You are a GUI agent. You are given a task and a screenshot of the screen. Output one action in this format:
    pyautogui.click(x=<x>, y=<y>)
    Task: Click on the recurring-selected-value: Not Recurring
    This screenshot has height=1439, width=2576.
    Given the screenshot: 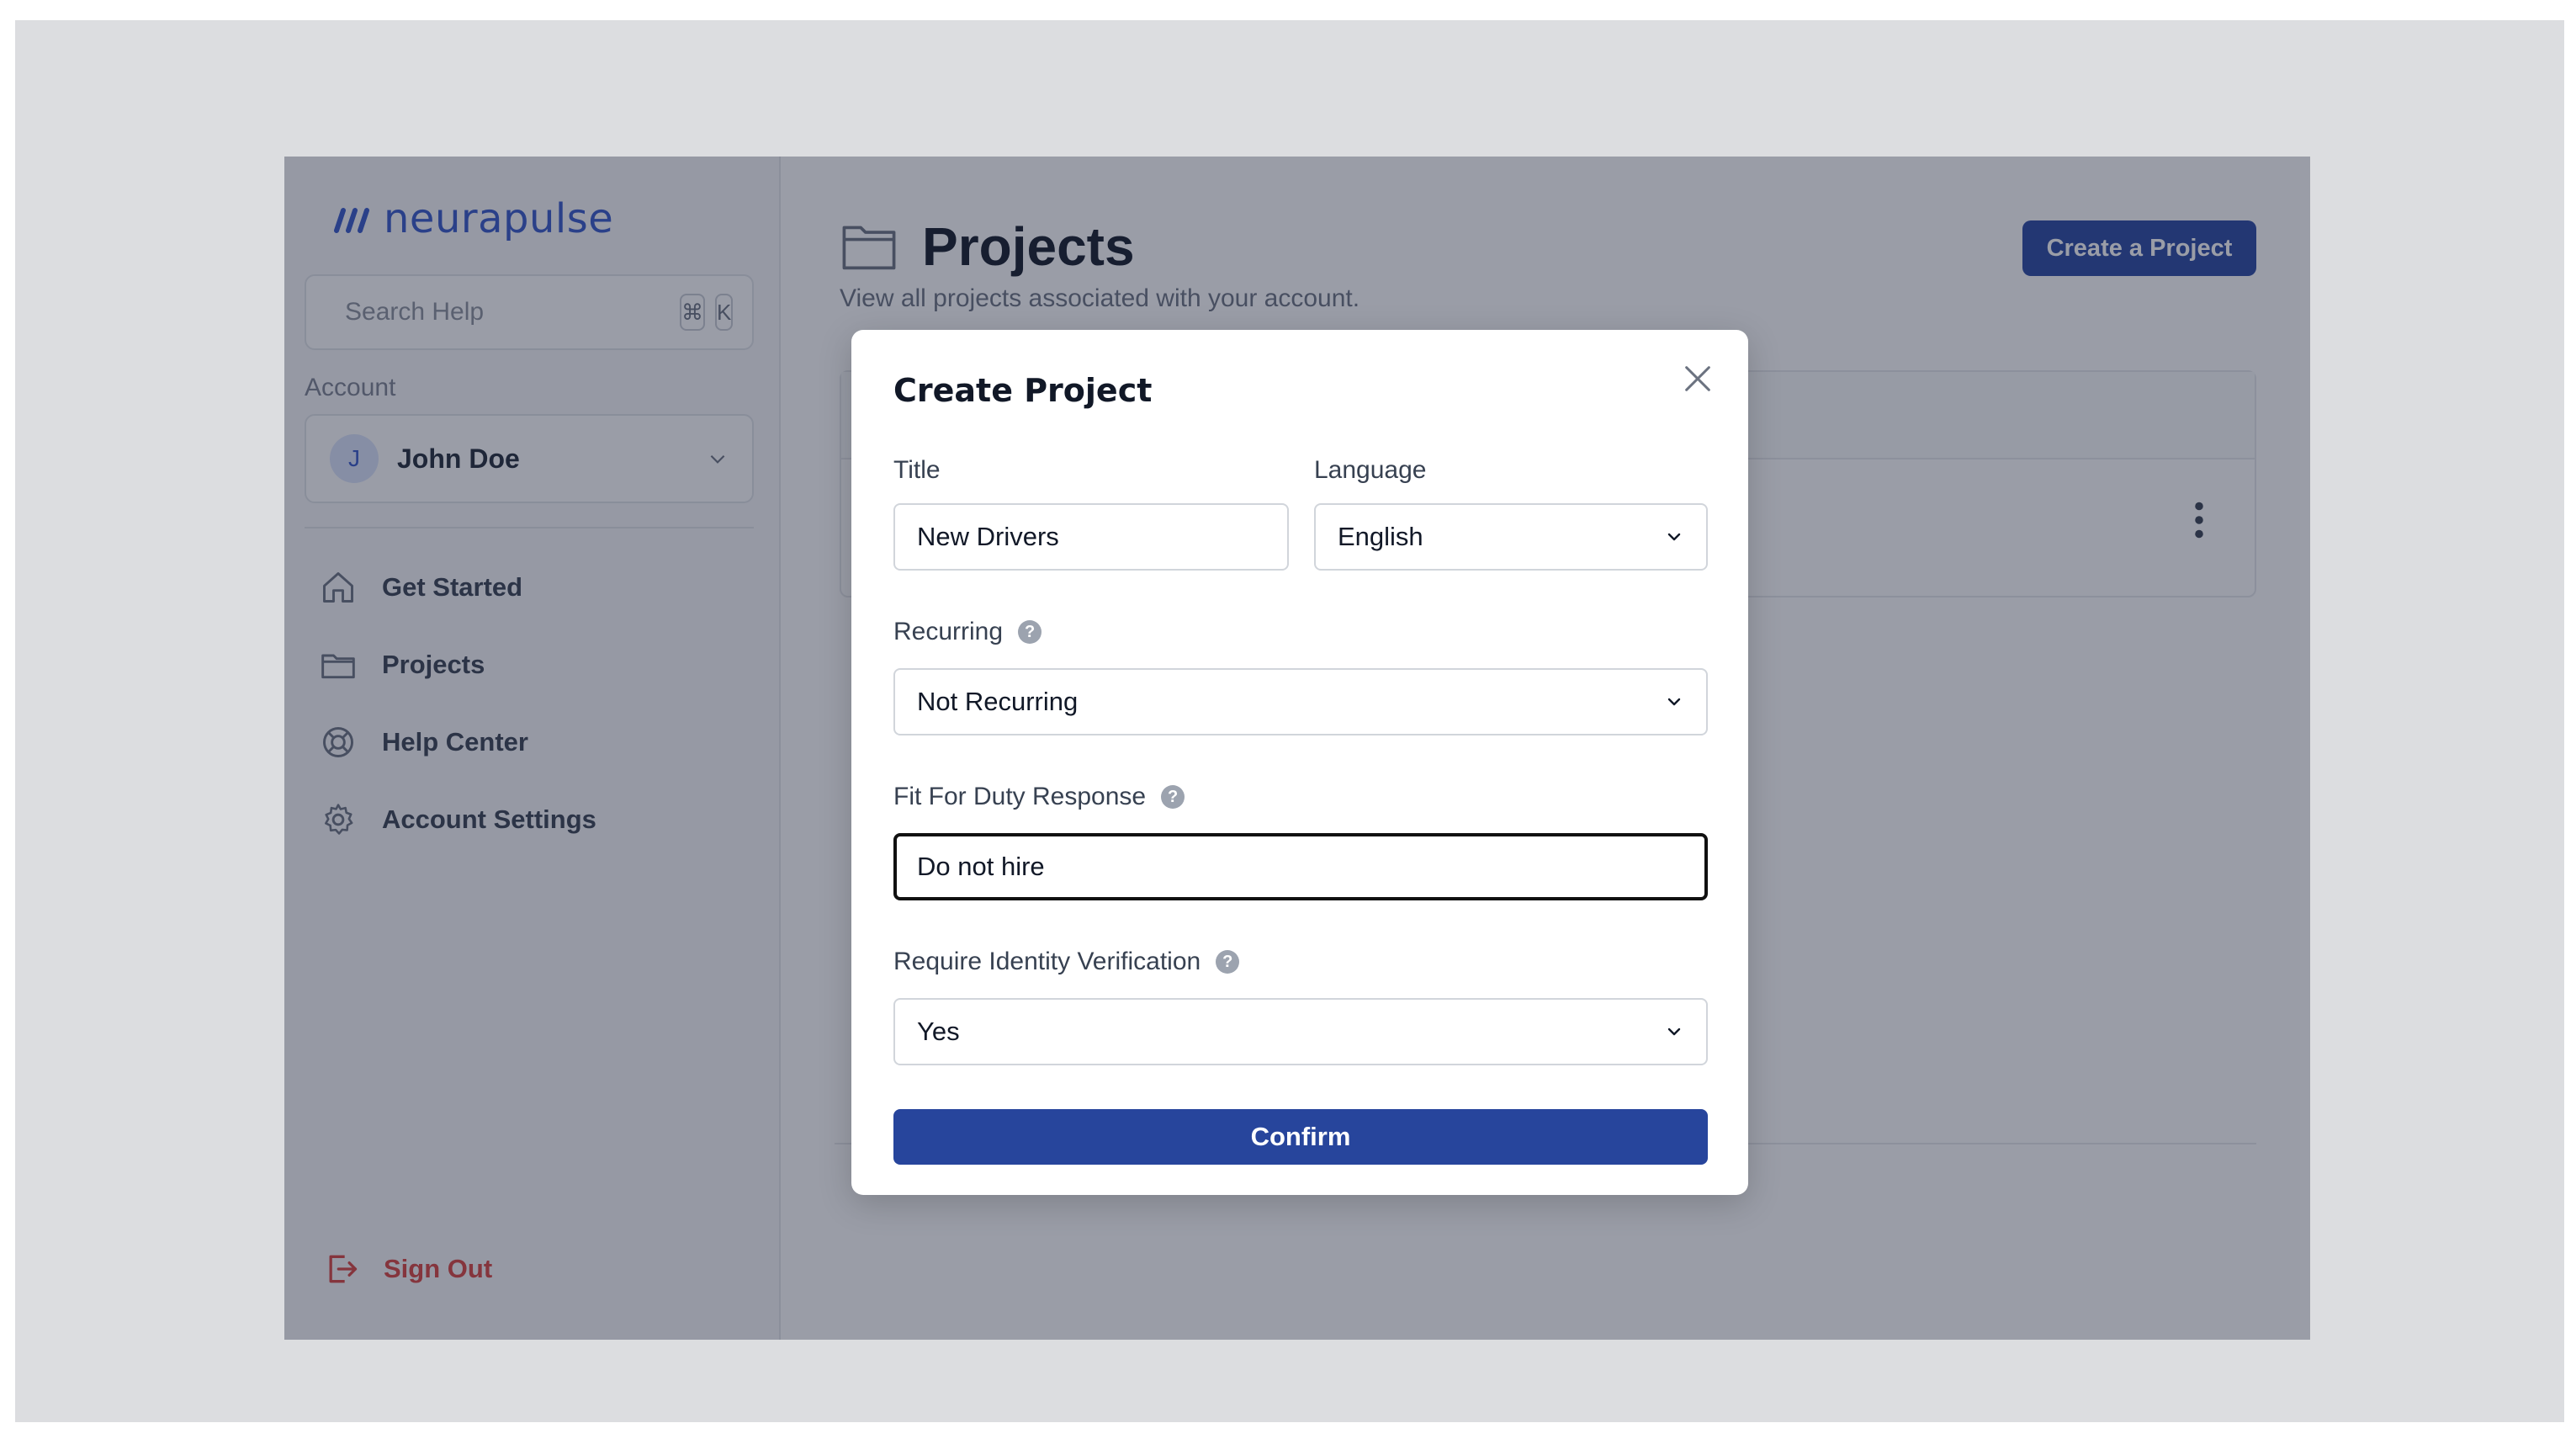 What is the action you would take?
    pyautogui.click(x=998, y=701)
    